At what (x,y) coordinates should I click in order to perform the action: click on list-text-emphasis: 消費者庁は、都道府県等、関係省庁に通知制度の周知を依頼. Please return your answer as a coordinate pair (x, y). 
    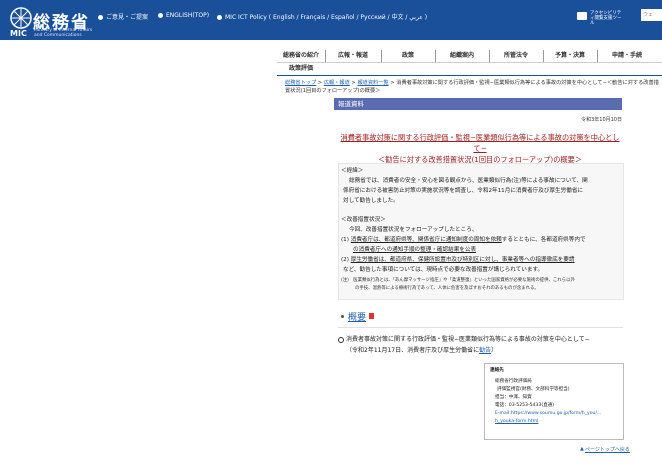
    Looking at the image, I should click on (426, 240).